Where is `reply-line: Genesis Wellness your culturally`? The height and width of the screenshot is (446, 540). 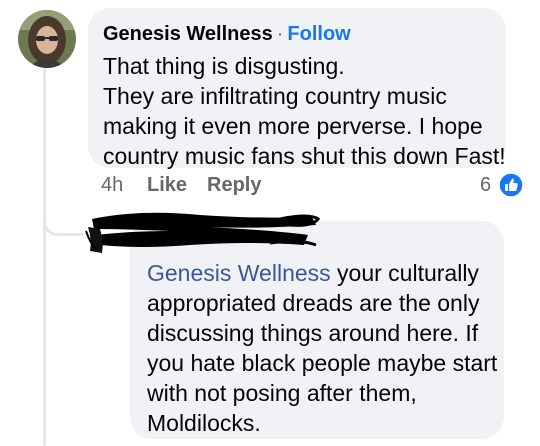
reply-line: Genesis Wellness your culturally is located at coordinates (317, 273).